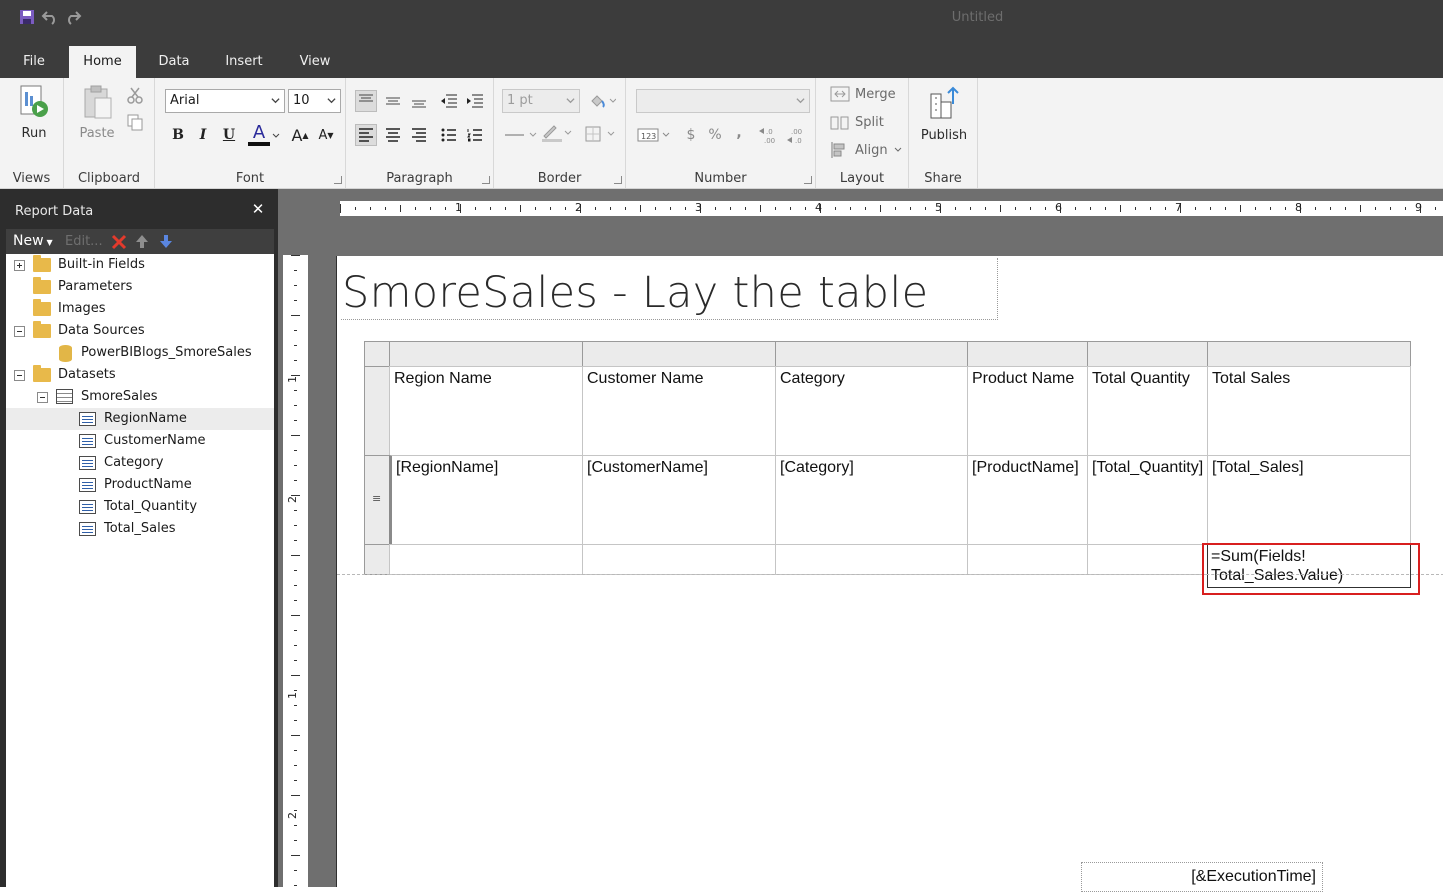 The height and width of the screenshot is (892, 1443). I want to click on tab-home: Home, so click(102, 62).